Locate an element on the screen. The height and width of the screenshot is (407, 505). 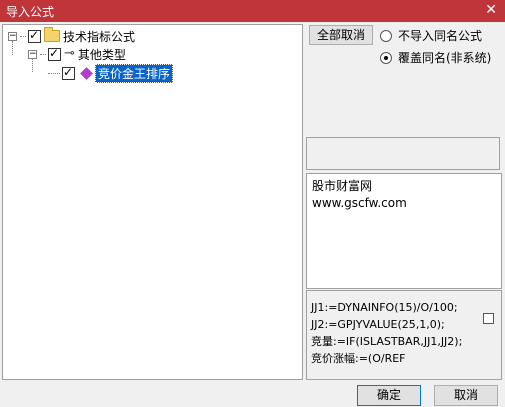
tree-item-category: − ✓ ⊸ 其他类型 is located at coordinates (77, 54).